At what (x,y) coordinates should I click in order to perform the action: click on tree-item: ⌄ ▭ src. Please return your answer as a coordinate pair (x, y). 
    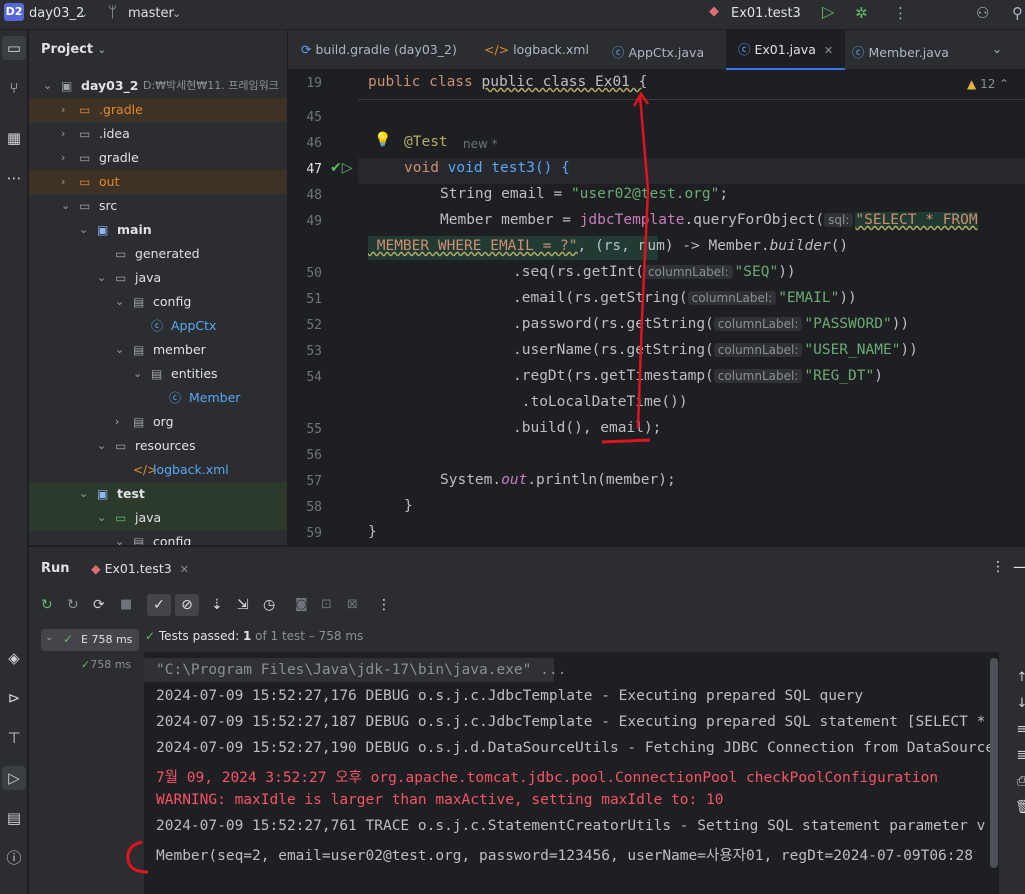
    Looking at the image, I should click on (158, 206).